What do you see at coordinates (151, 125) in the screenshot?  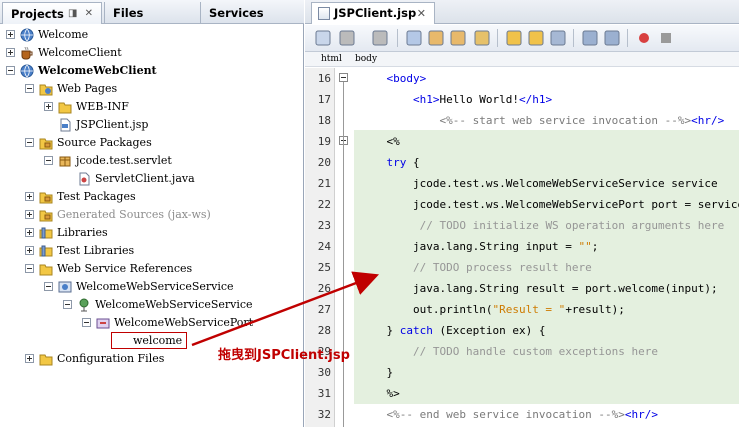 I see `tree-node: JSPClient.jsp` at bounding box center [151, 125].